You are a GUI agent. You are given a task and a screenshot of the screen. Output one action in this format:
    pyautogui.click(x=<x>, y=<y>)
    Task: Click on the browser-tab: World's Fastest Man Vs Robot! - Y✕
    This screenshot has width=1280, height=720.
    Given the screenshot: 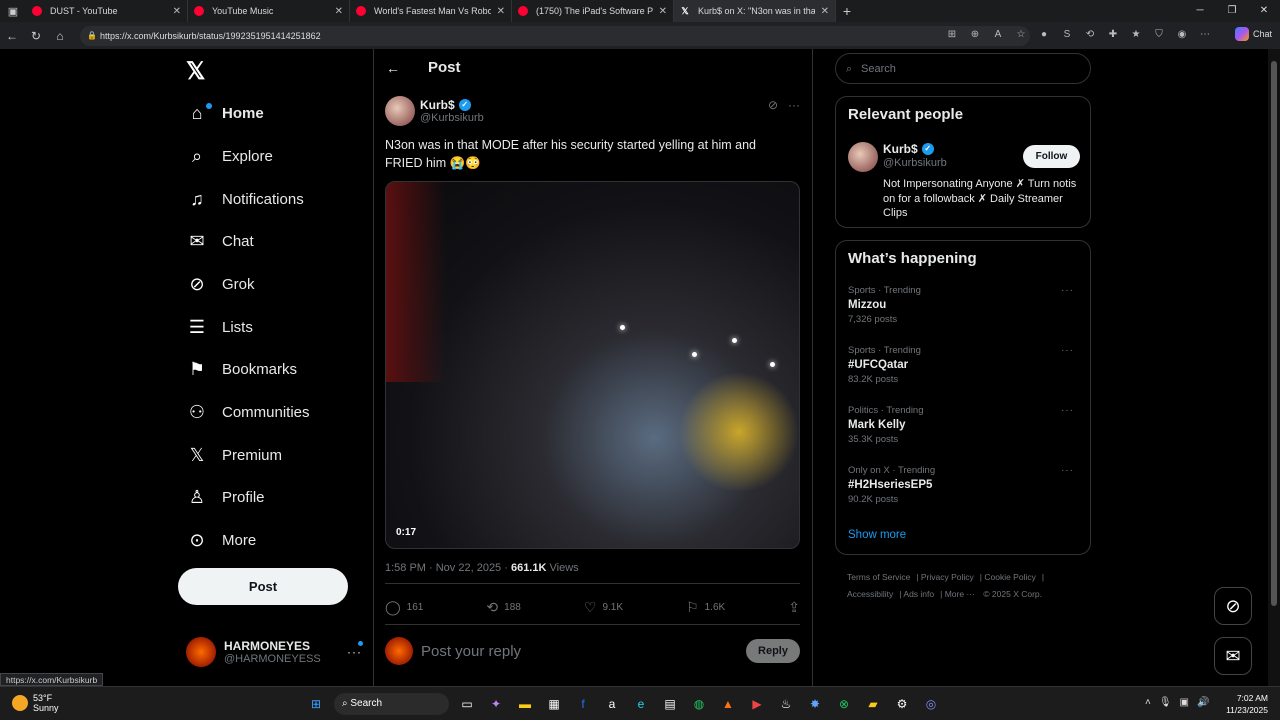 What is the action you would take?
    pyautogui.click(x=431, y=11)
    